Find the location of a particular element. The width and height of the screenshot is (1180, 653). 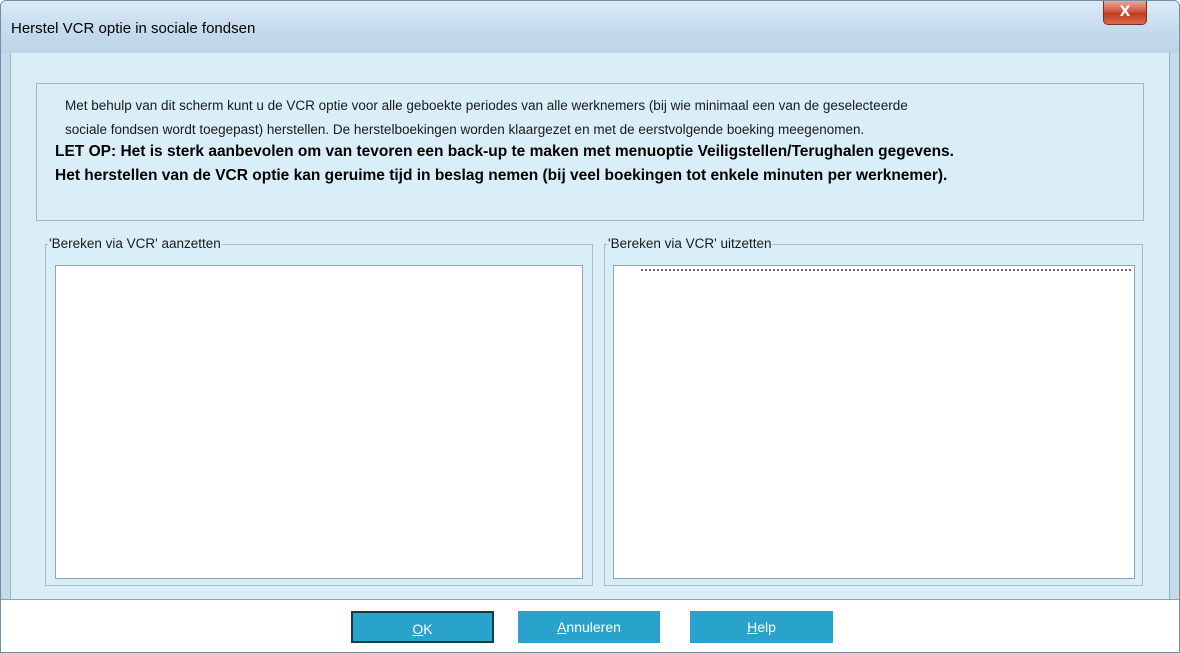

window-frame-left is located at coordinates (6, 326).